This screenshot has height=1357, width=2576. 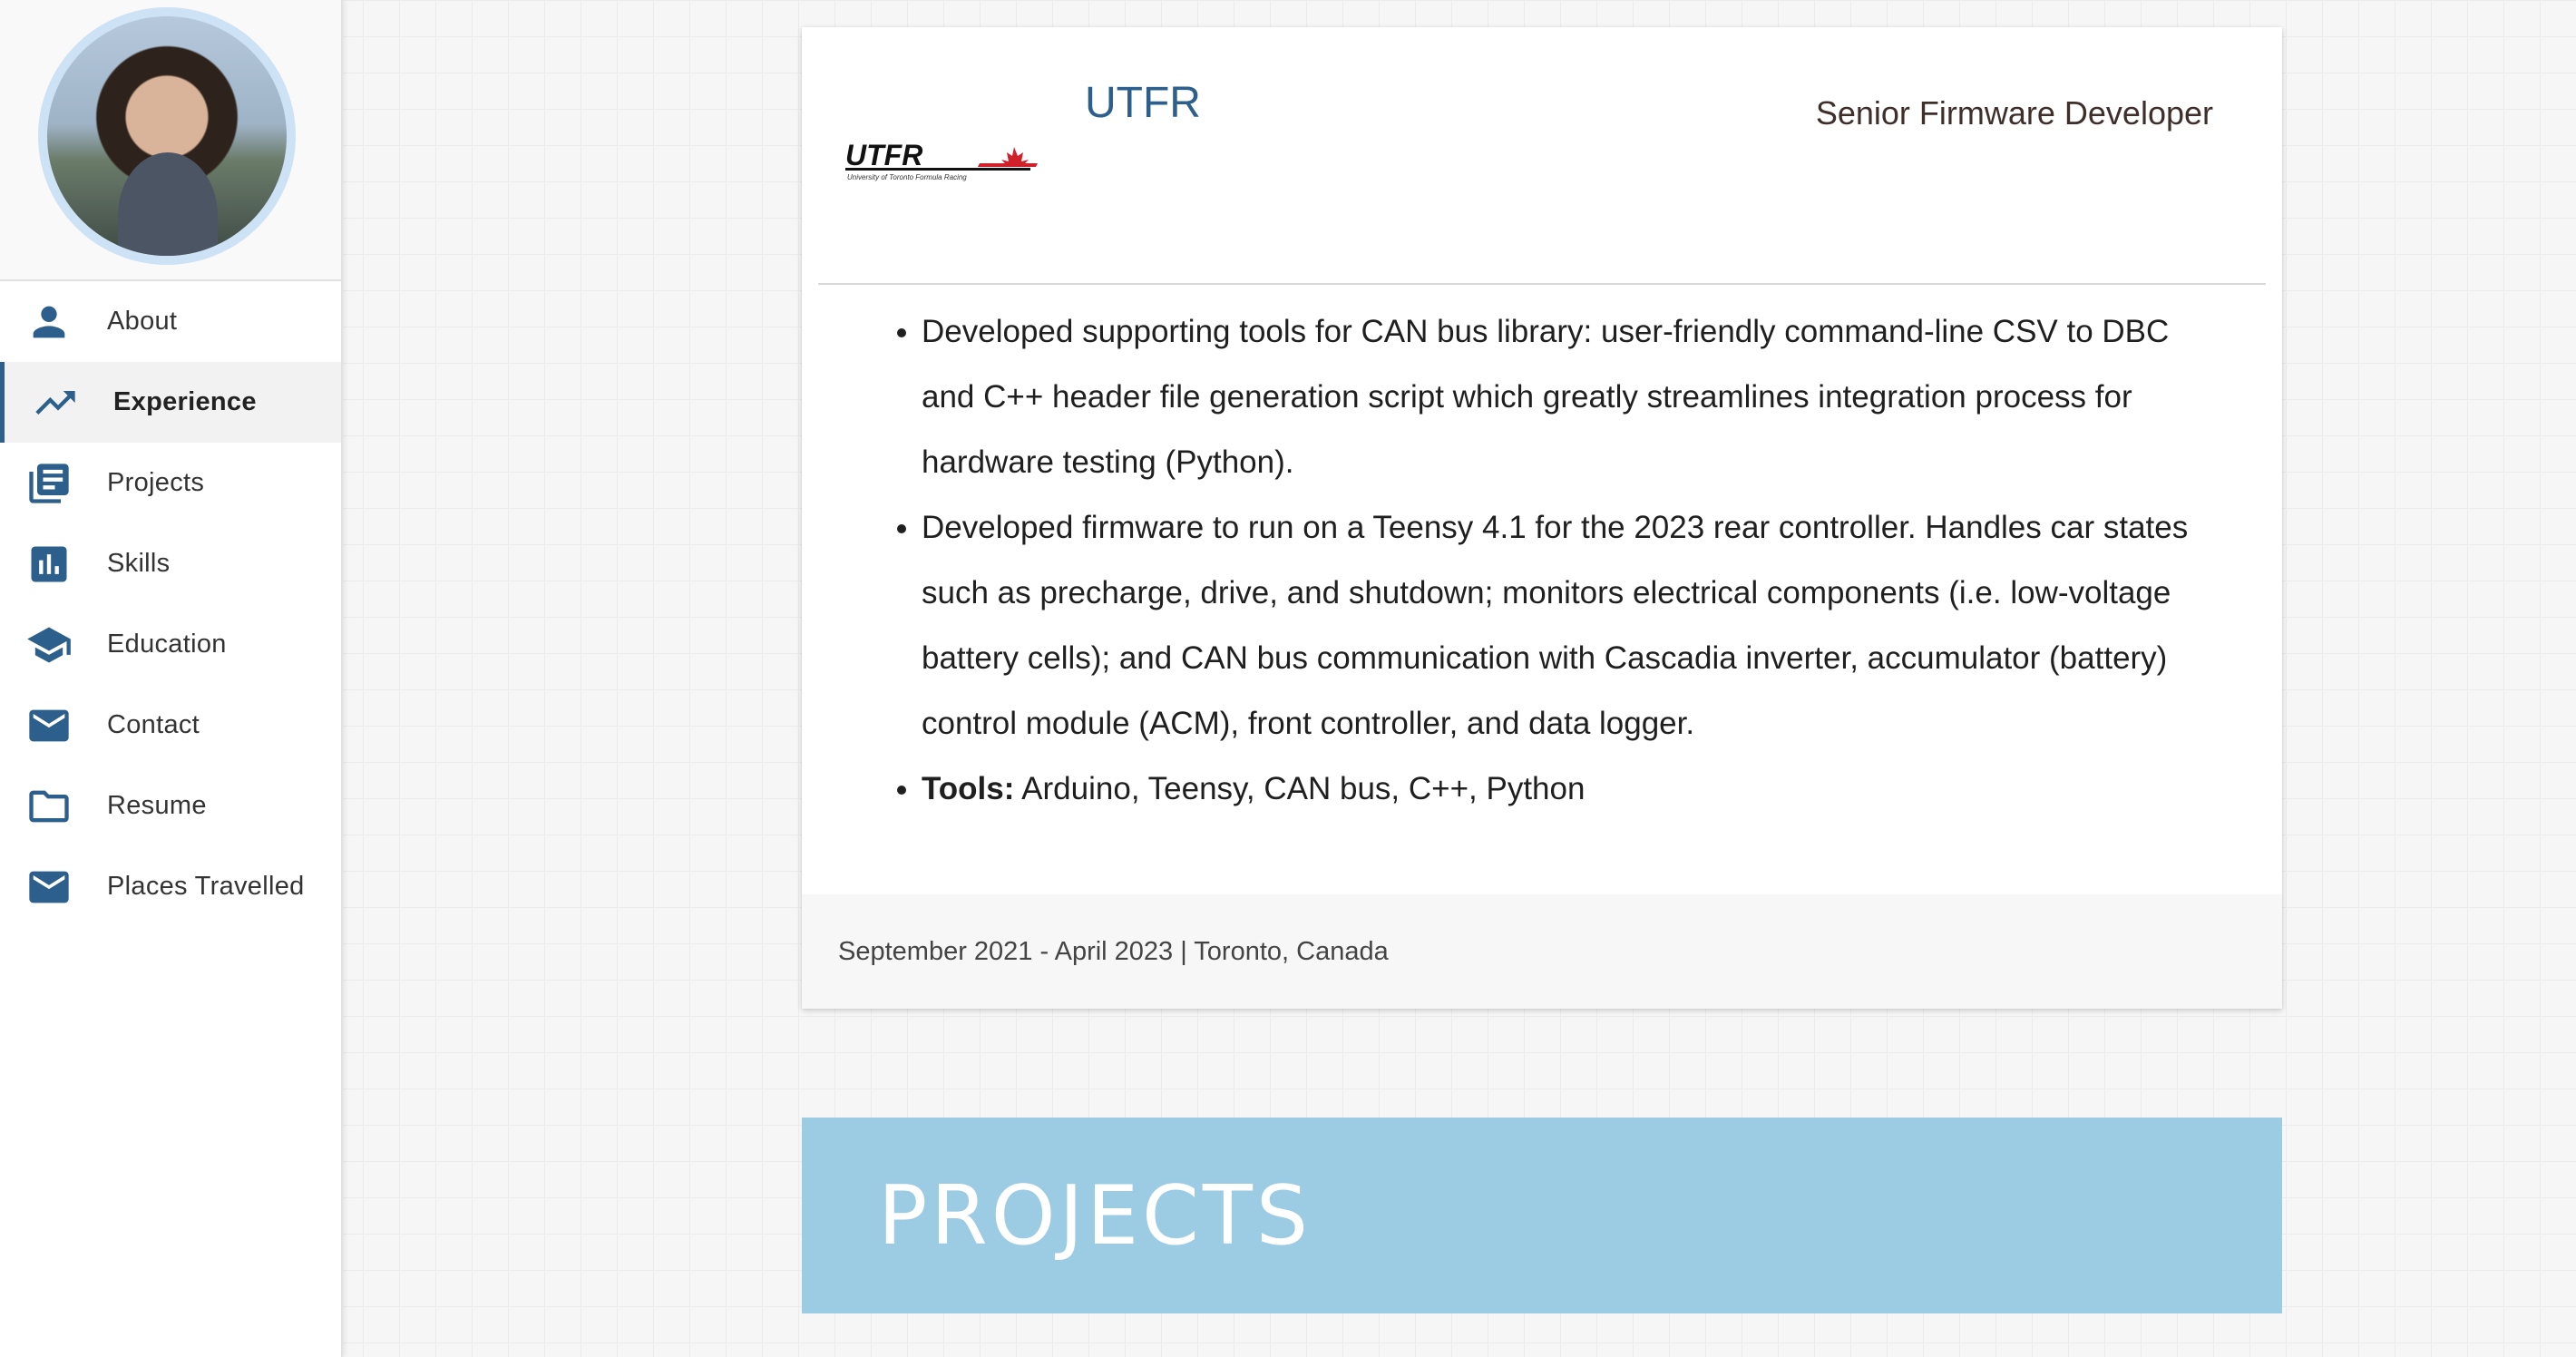 I want to click on sidebar-item-skills: Skills, so click(x=170, y=563).